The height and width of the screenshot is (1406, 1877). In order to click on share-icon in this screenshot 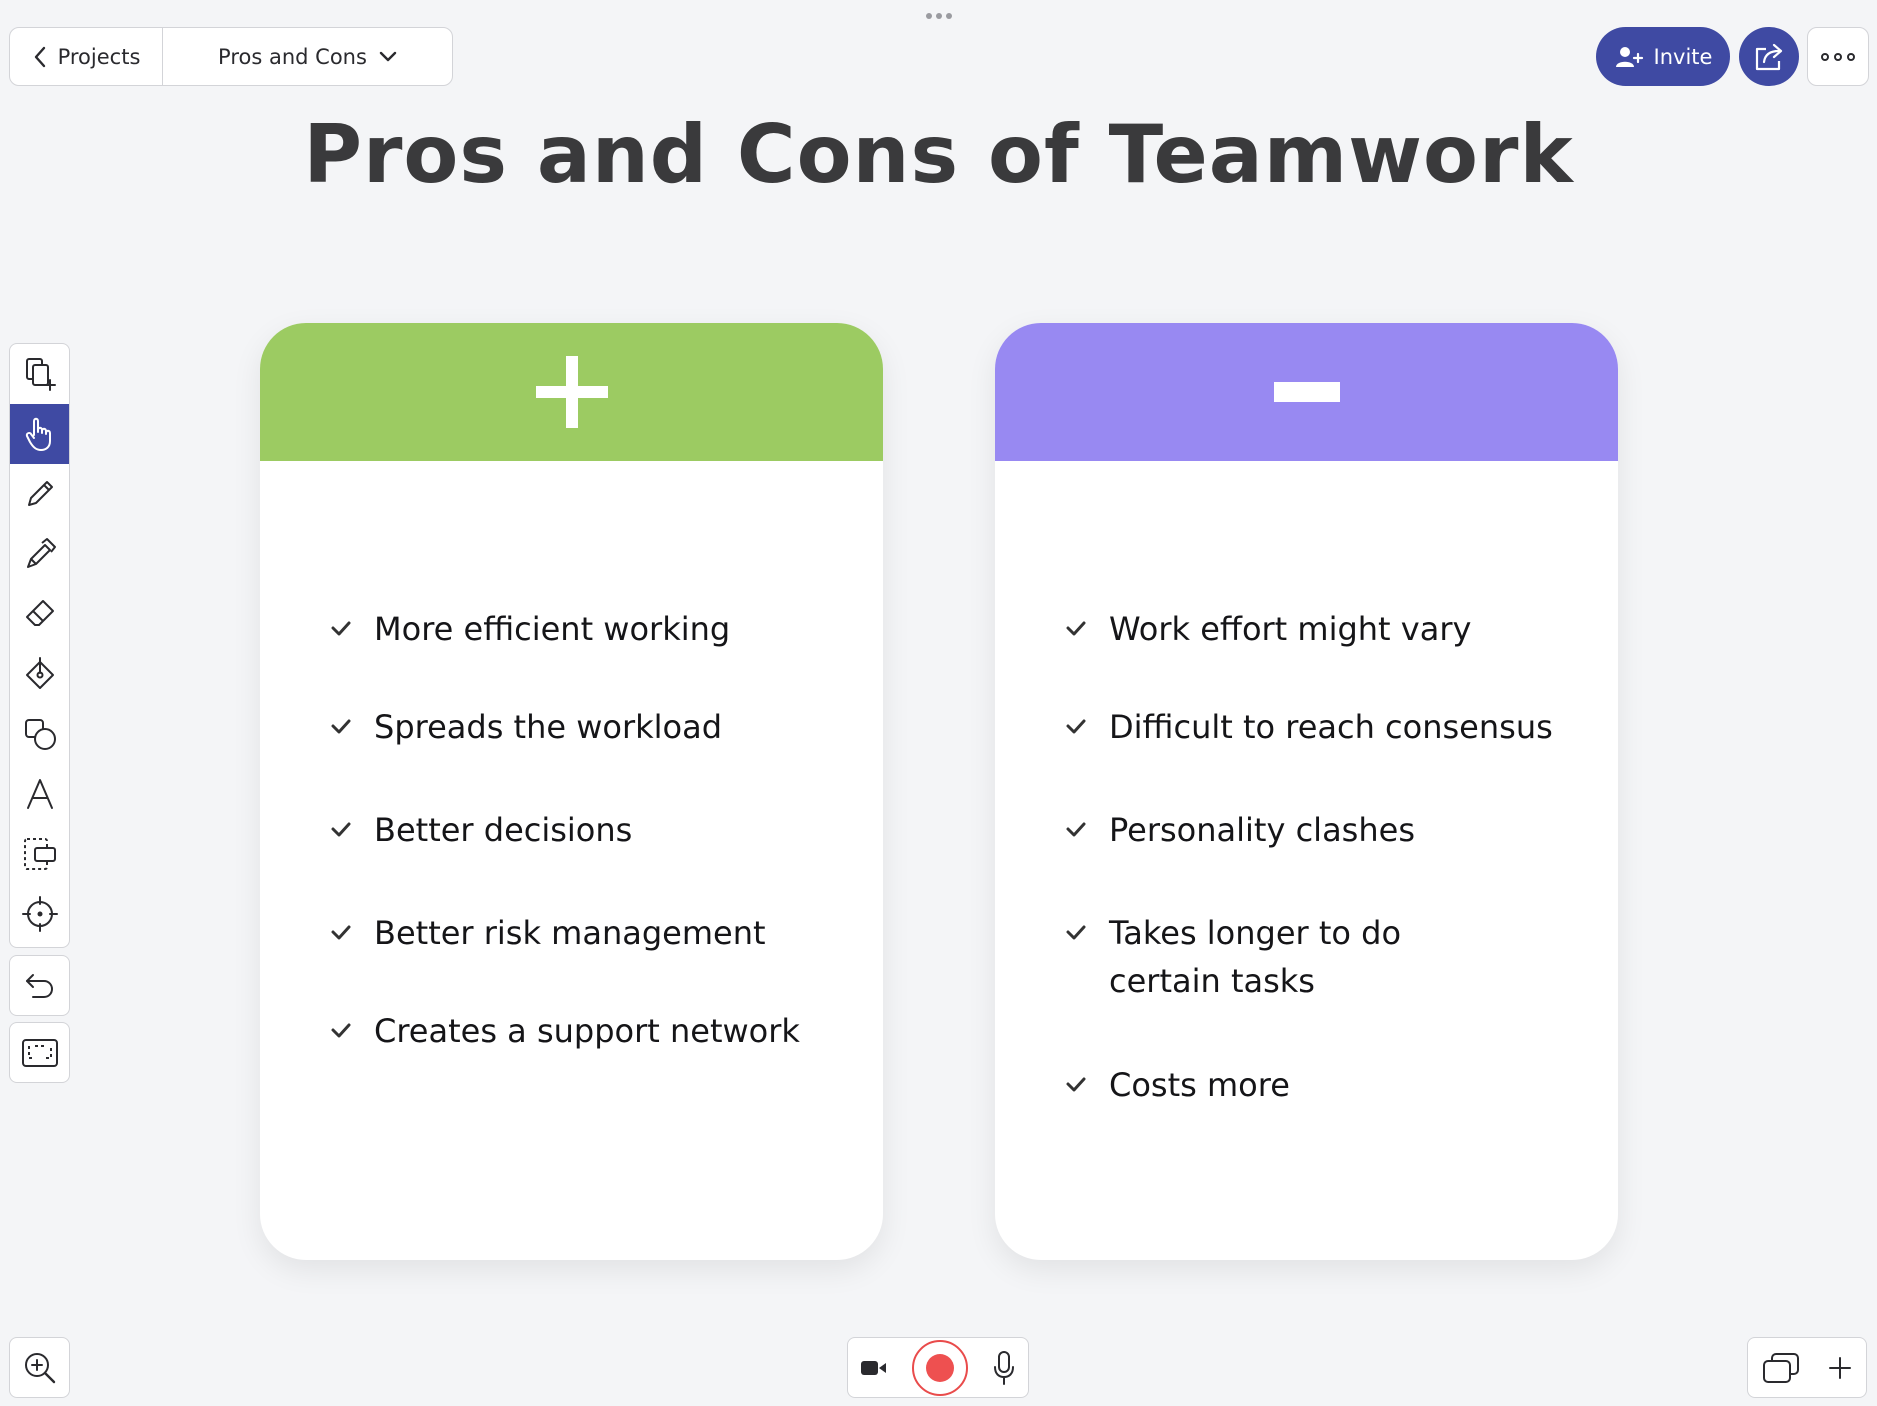, I will do `click(1769, 56)`.